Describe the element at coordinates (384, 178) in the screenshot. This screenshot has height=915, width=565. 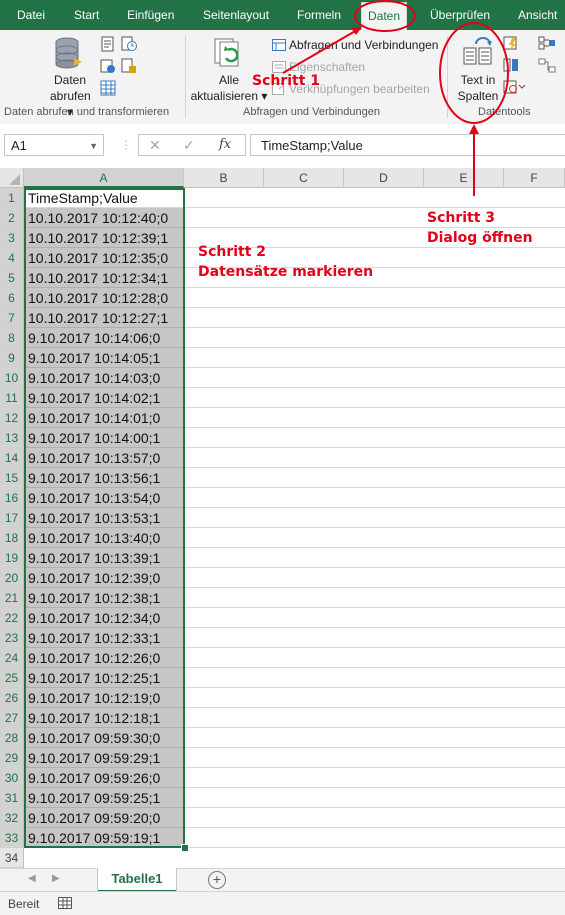
I see `column-header-d: D` at that location.